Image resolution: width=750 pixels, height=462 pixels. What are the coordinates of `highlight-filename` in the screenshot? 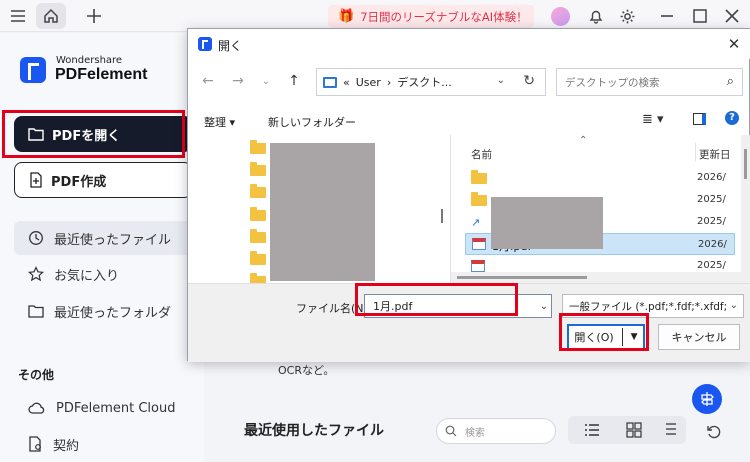 It's located at (436, 299).